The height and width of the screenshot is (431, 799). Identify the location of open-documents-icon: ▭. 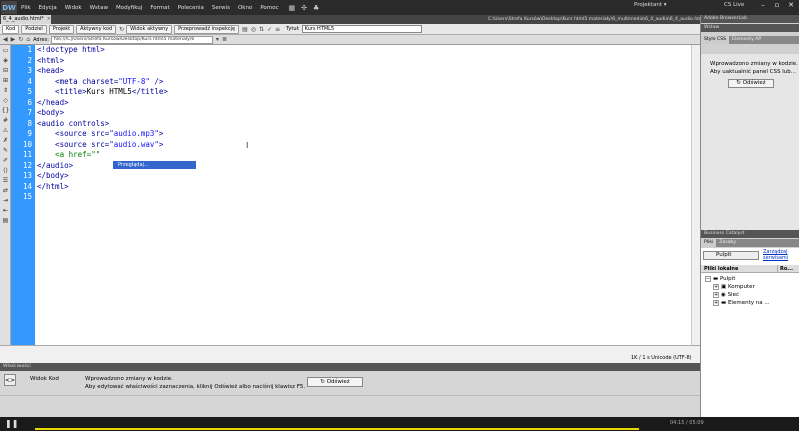
(5, 50).